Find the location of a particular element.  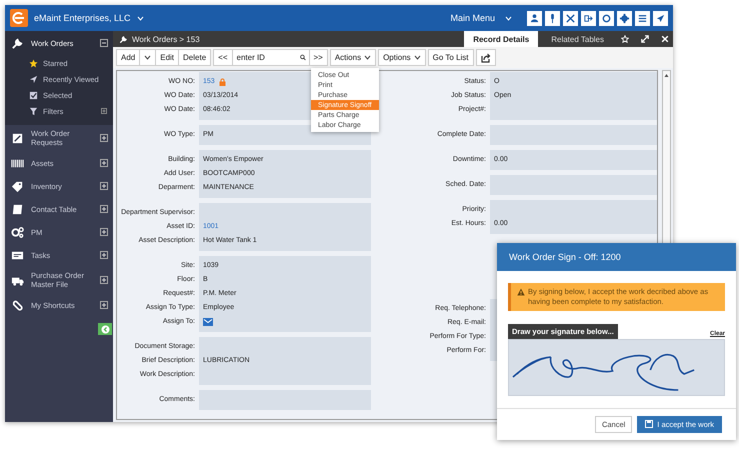

dialog-title: Work Order Sign - Off: 1200 is located at coordinates (565, 257).